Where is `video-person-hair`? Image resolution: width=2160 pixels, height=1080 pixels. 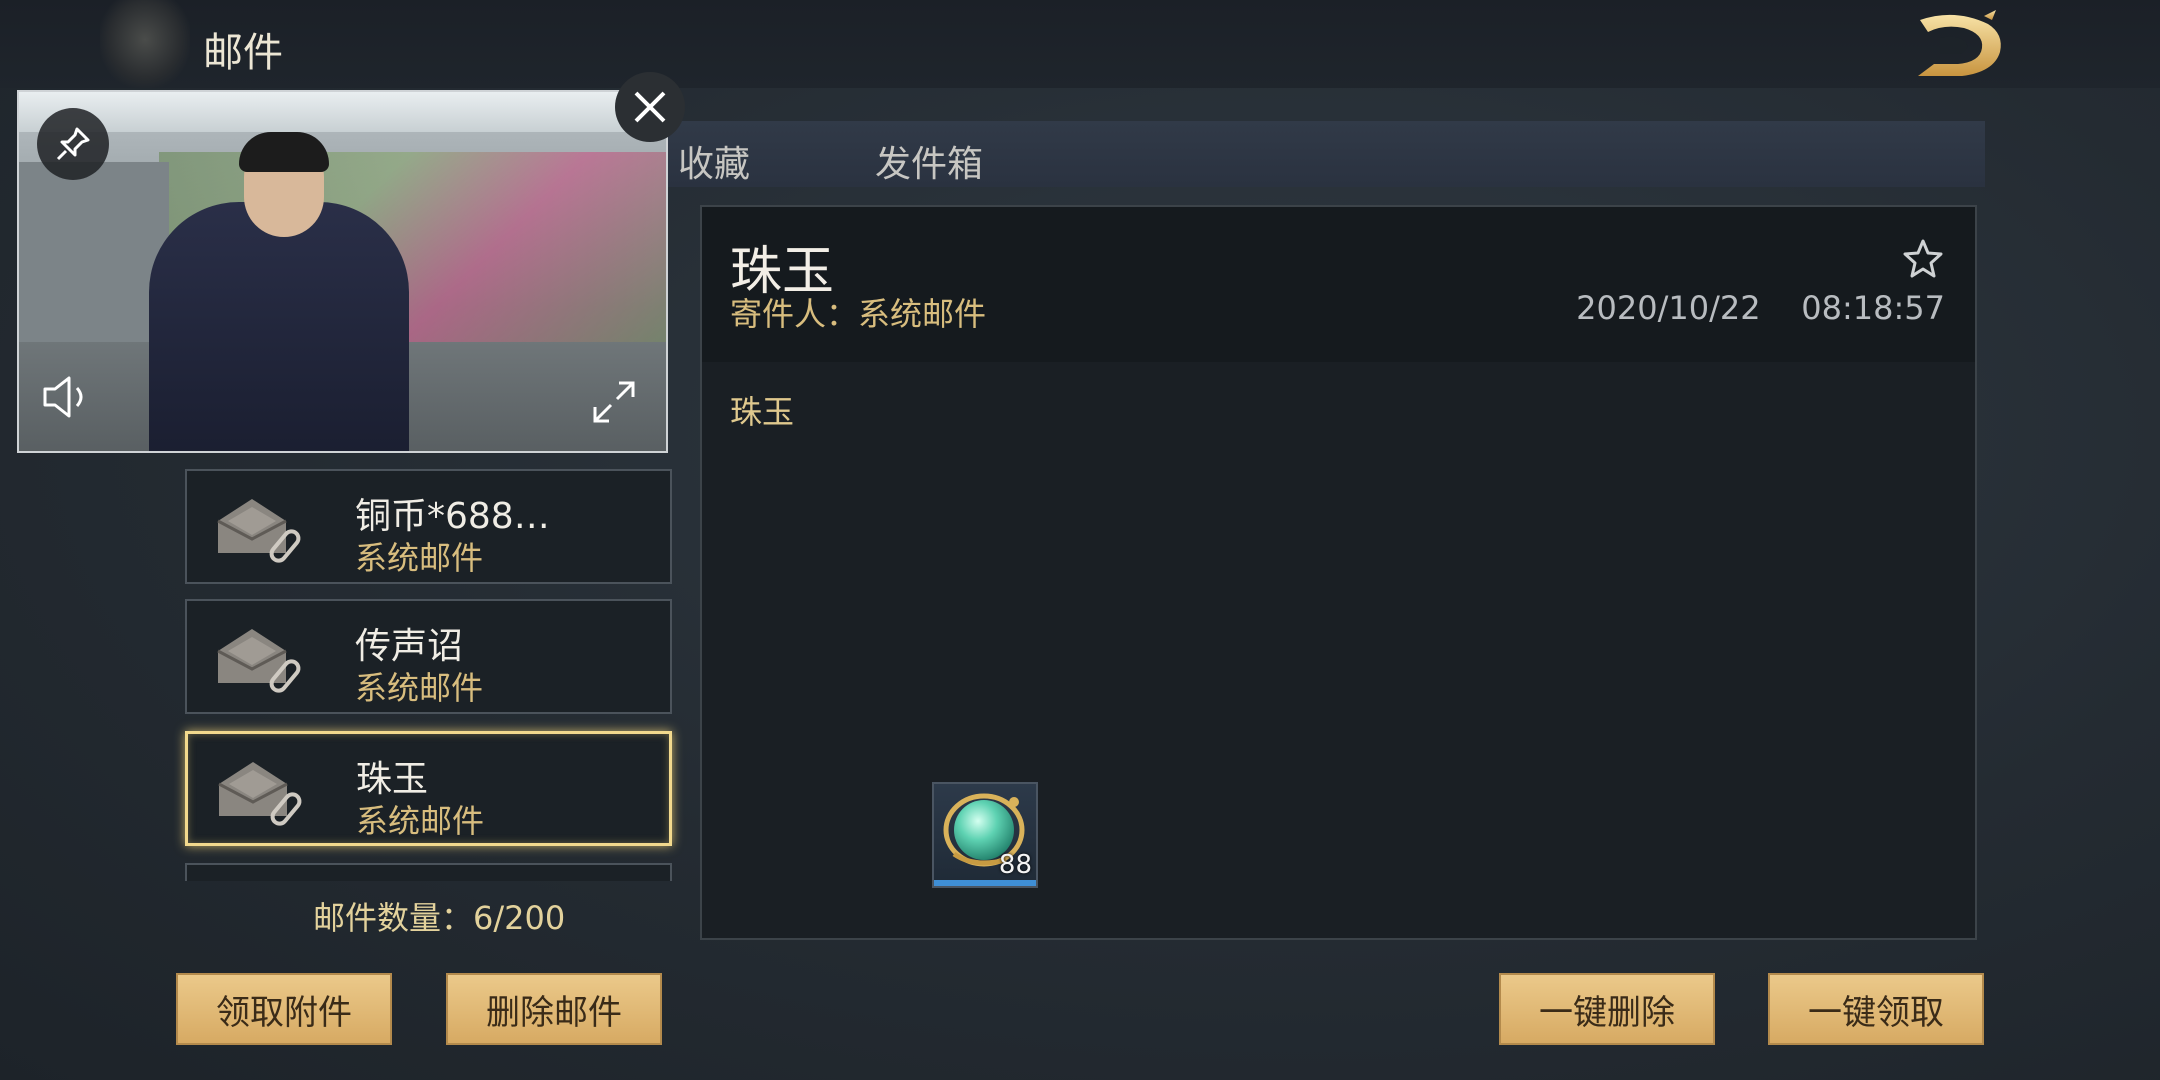
video-person-hair is located at coordinates (284, 152).